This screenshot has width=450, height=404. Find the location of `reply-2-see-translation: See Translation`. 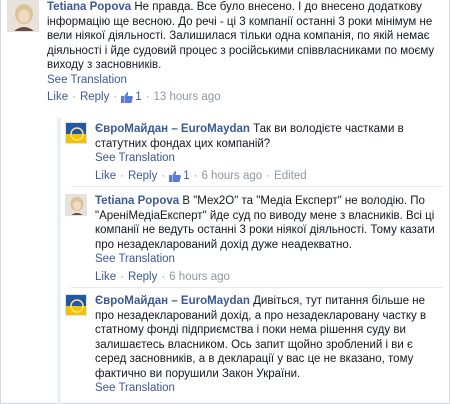

reply-2-see-translation: See Translation is located at coordinates (265, 259).